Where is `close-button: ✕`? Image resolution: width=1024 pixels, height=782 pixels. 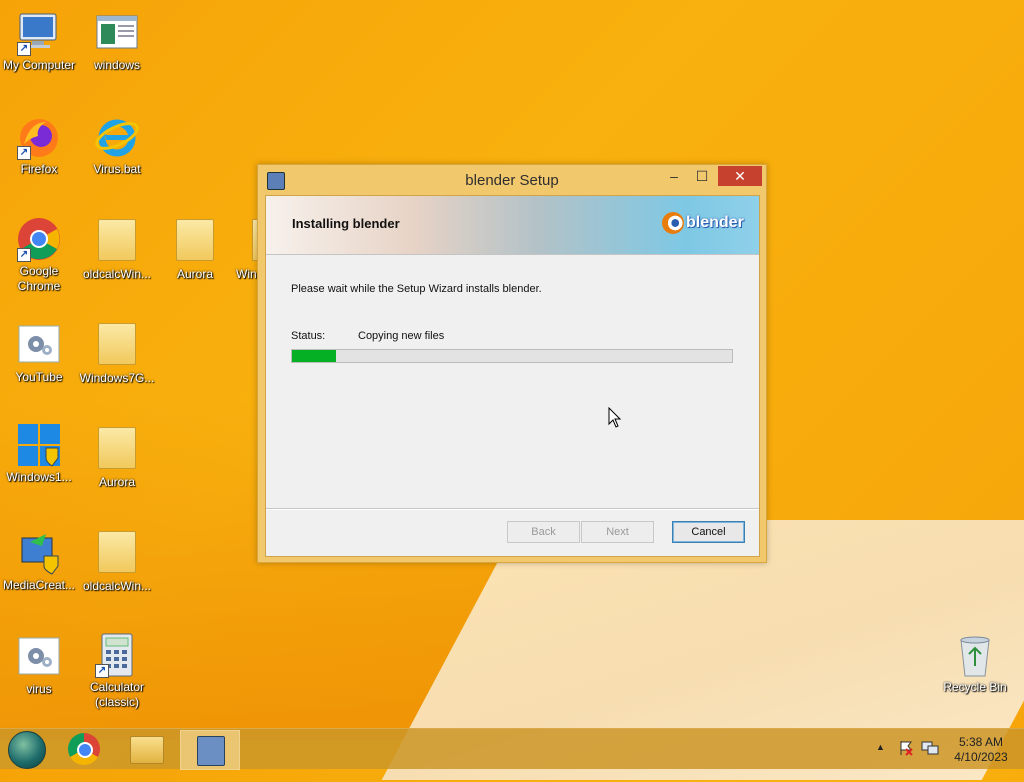 close-button: ✕ is located at coordinates (740, 176).